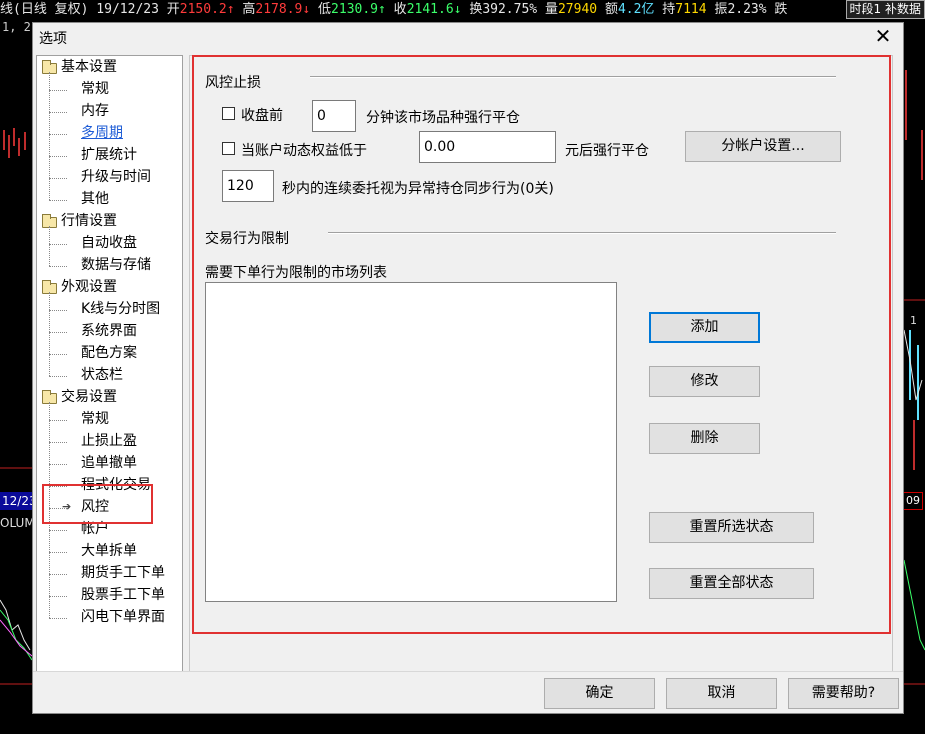 The width and height of the screenshot is (925, 734). What do you see at coordinates (843, 693) in the screenshot?
I see `help-button: 需要帮助?` at bounding box center [843, 693].